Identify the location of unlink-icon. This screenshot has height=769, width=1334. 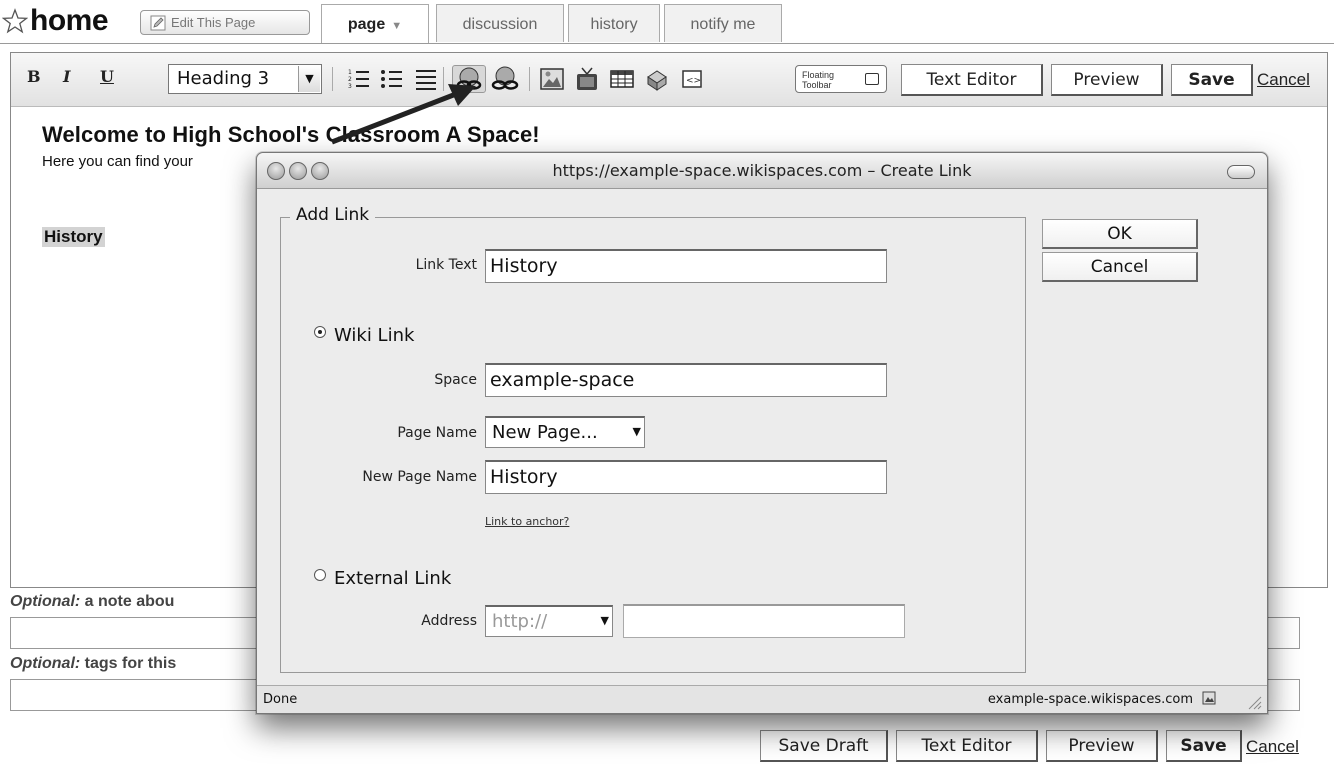
(505, 79).